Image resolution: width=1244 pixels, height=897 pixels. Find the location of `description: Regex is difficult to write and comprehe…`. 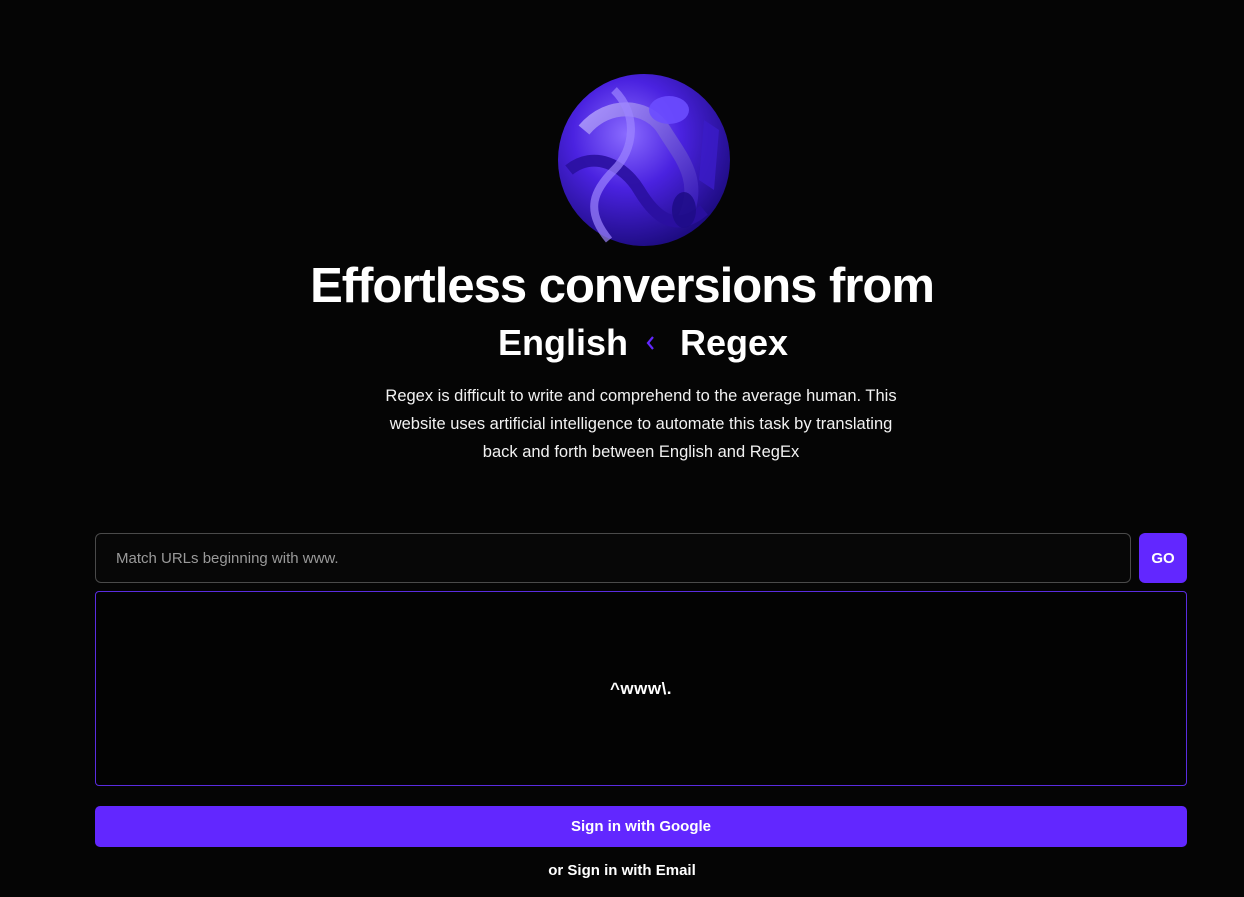

description: Regex is difficult to write and comprehe… is located at coordinates (641, 424).